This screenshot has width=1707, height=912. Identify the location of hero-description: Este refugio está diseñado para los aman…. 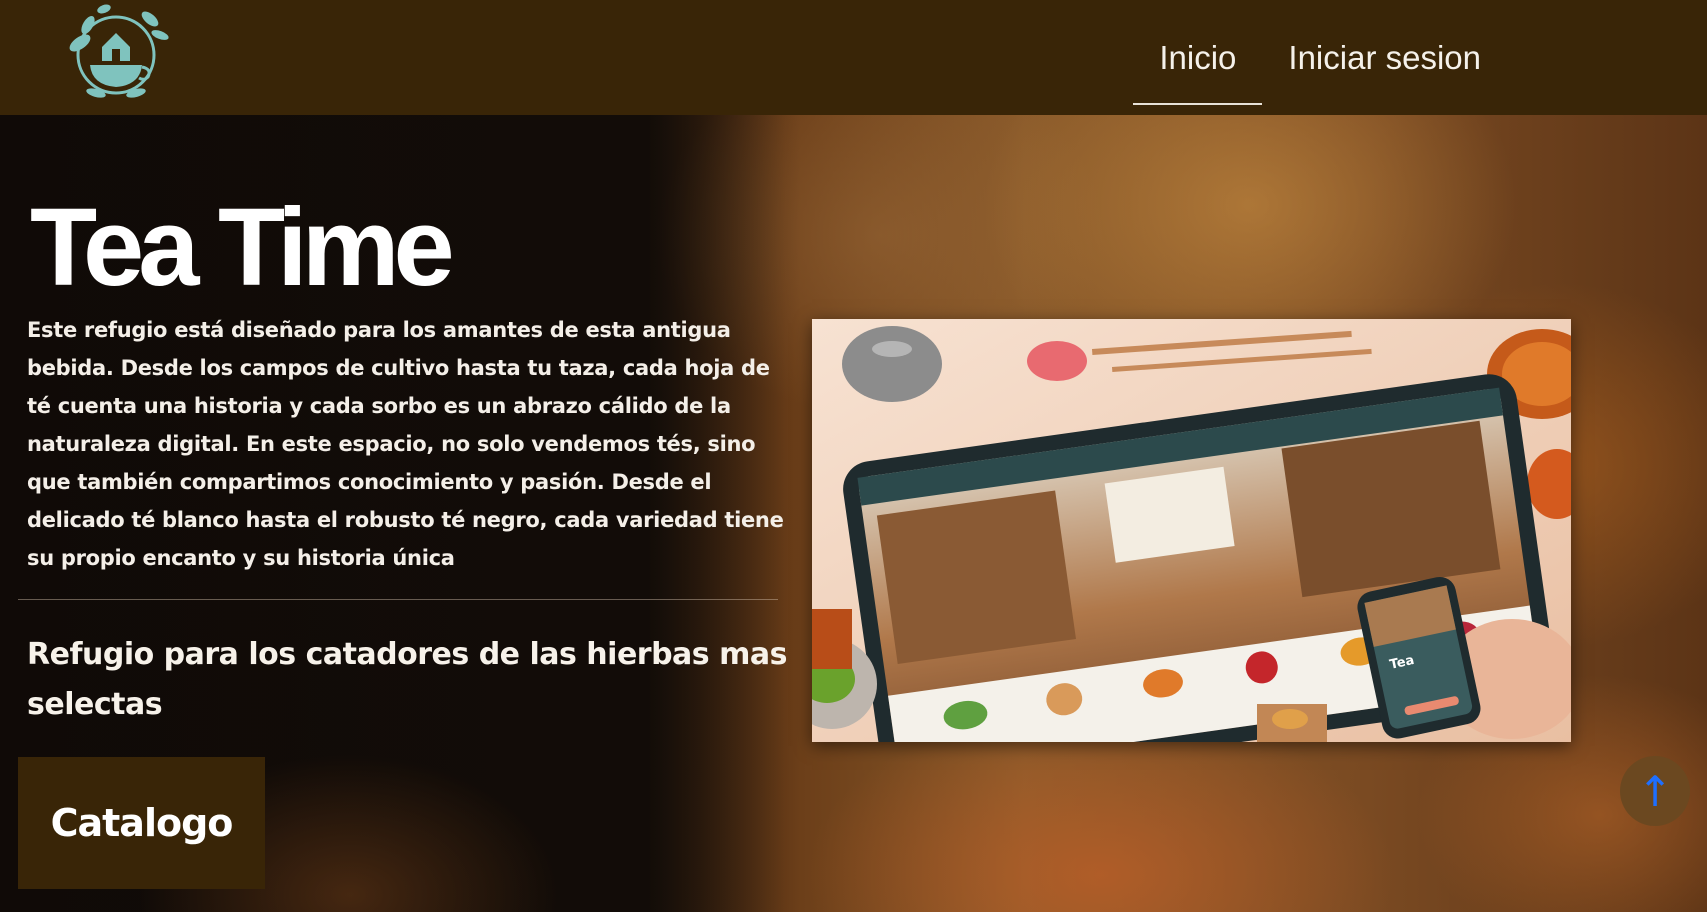
(405, 444).